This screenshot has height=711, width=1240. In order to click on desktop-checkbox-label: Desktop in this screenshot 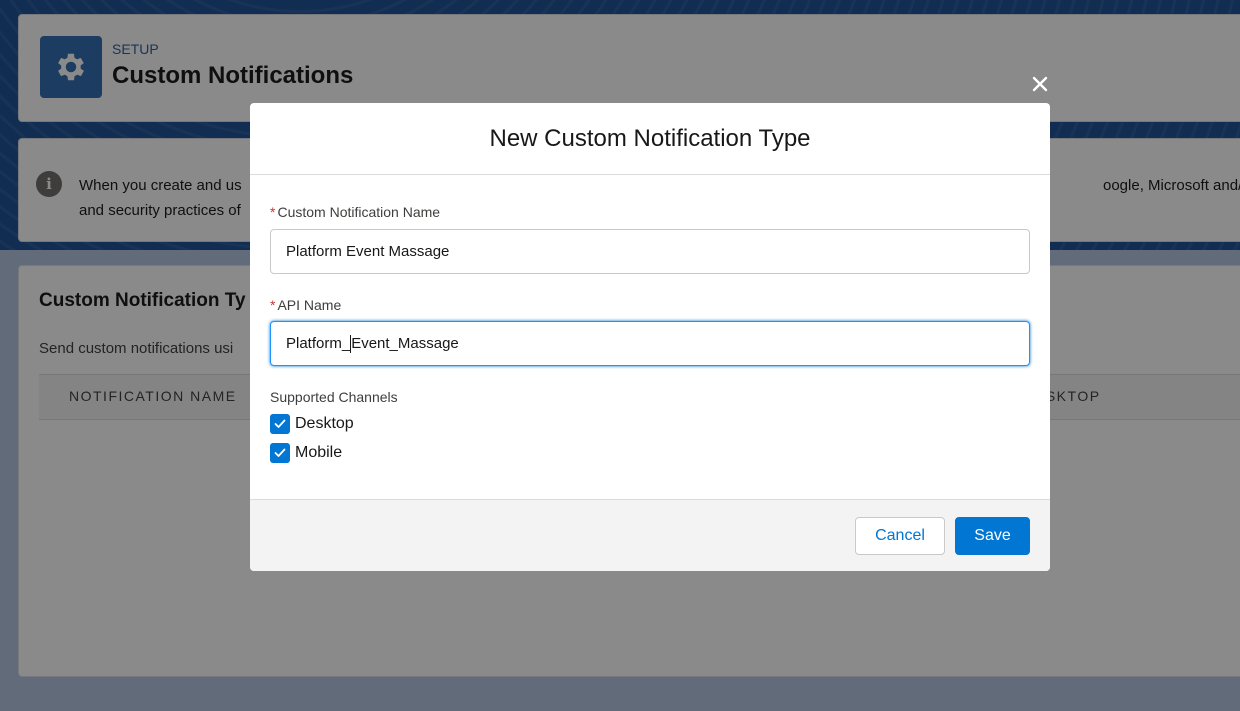, I will do `click(324, 423)`.